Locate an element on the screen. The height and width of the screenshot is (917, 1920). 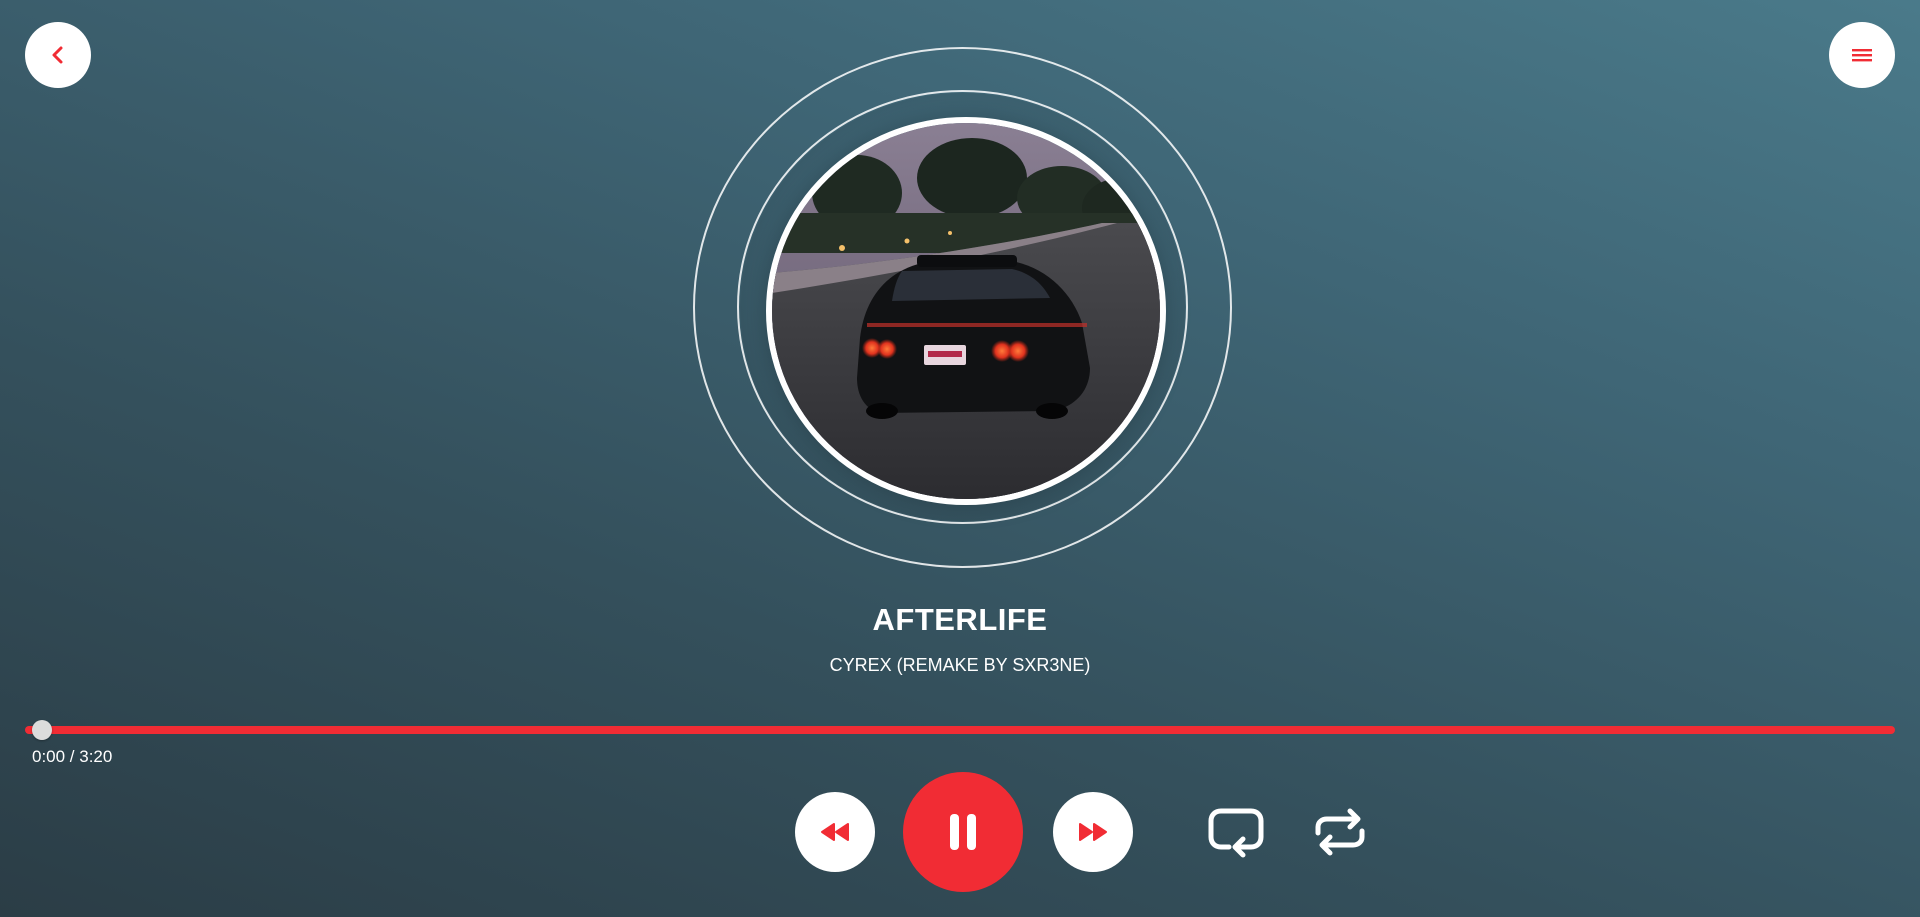
progress-bar is located at coordinates (960, 730).